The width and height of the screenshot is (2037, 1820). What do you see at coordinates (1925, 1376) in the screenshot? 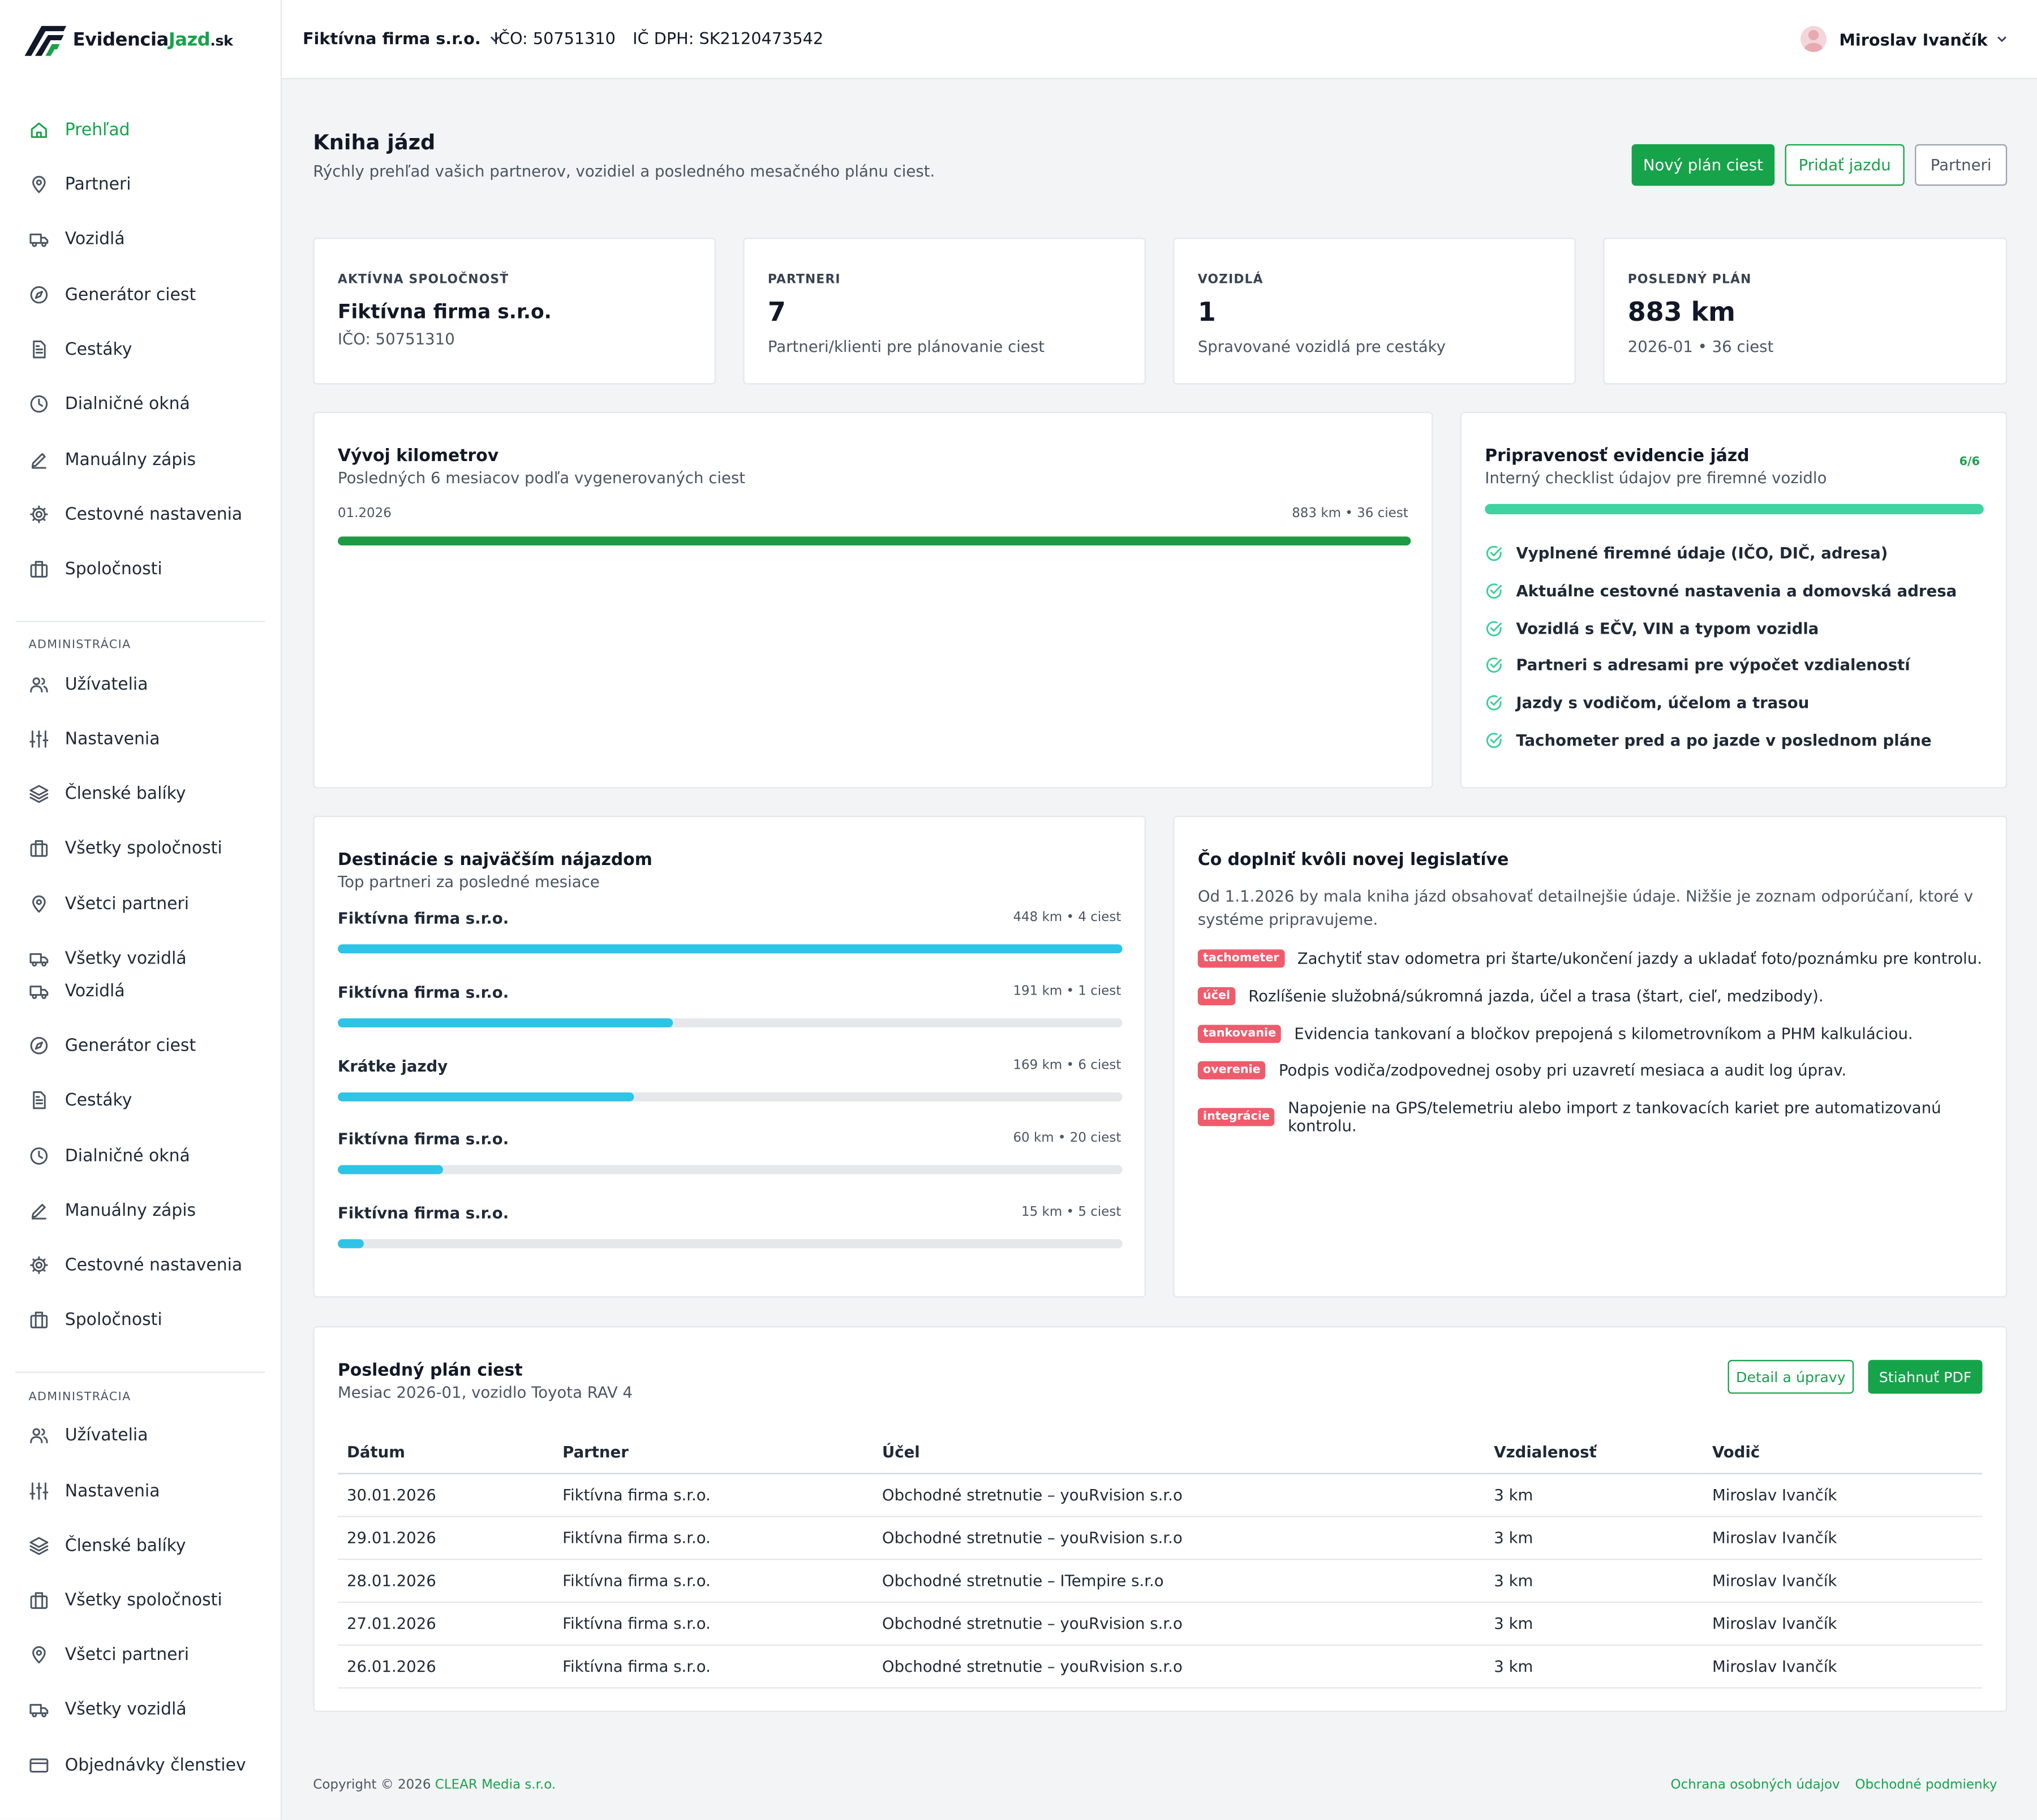
I see `download-pdf-button: Stiahnuť PDF` at bounding box center [1925, 1376].